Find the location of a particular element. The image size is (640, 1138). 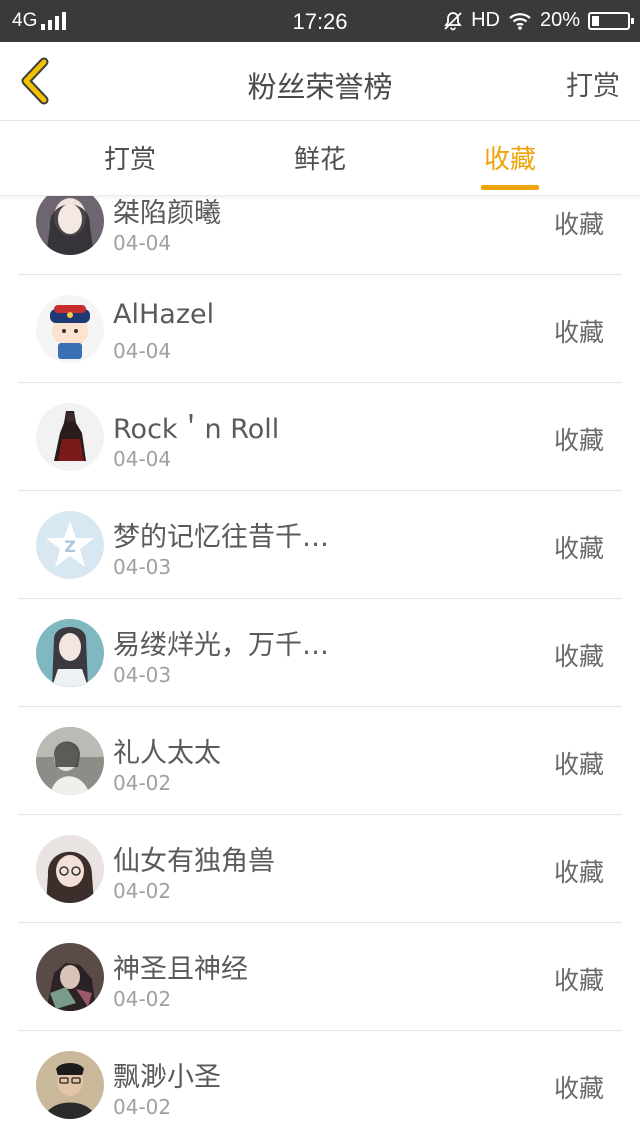

battery-icon is located at coordinates (611, 20).